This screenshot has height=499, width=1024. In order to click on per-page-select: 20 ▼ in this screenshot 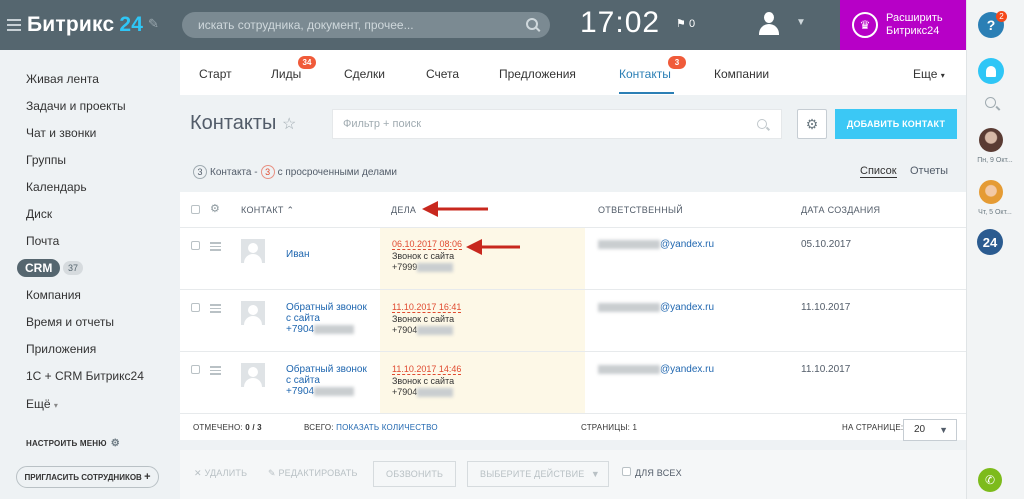, I will do `click(930, 430)`.